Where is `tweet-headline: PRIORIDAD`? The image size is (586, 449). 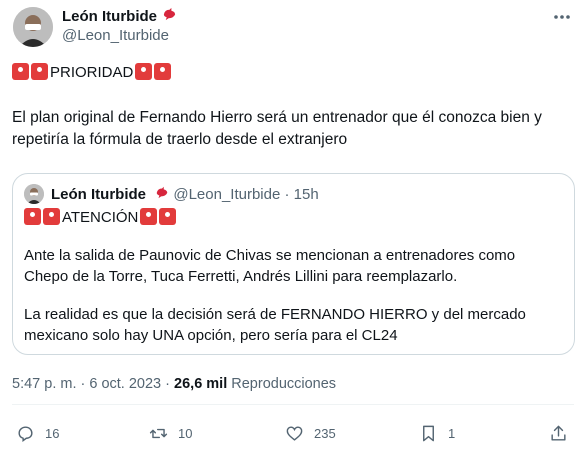 tweet-headline: PRIORIDAD is located at coordinates (92, 73).